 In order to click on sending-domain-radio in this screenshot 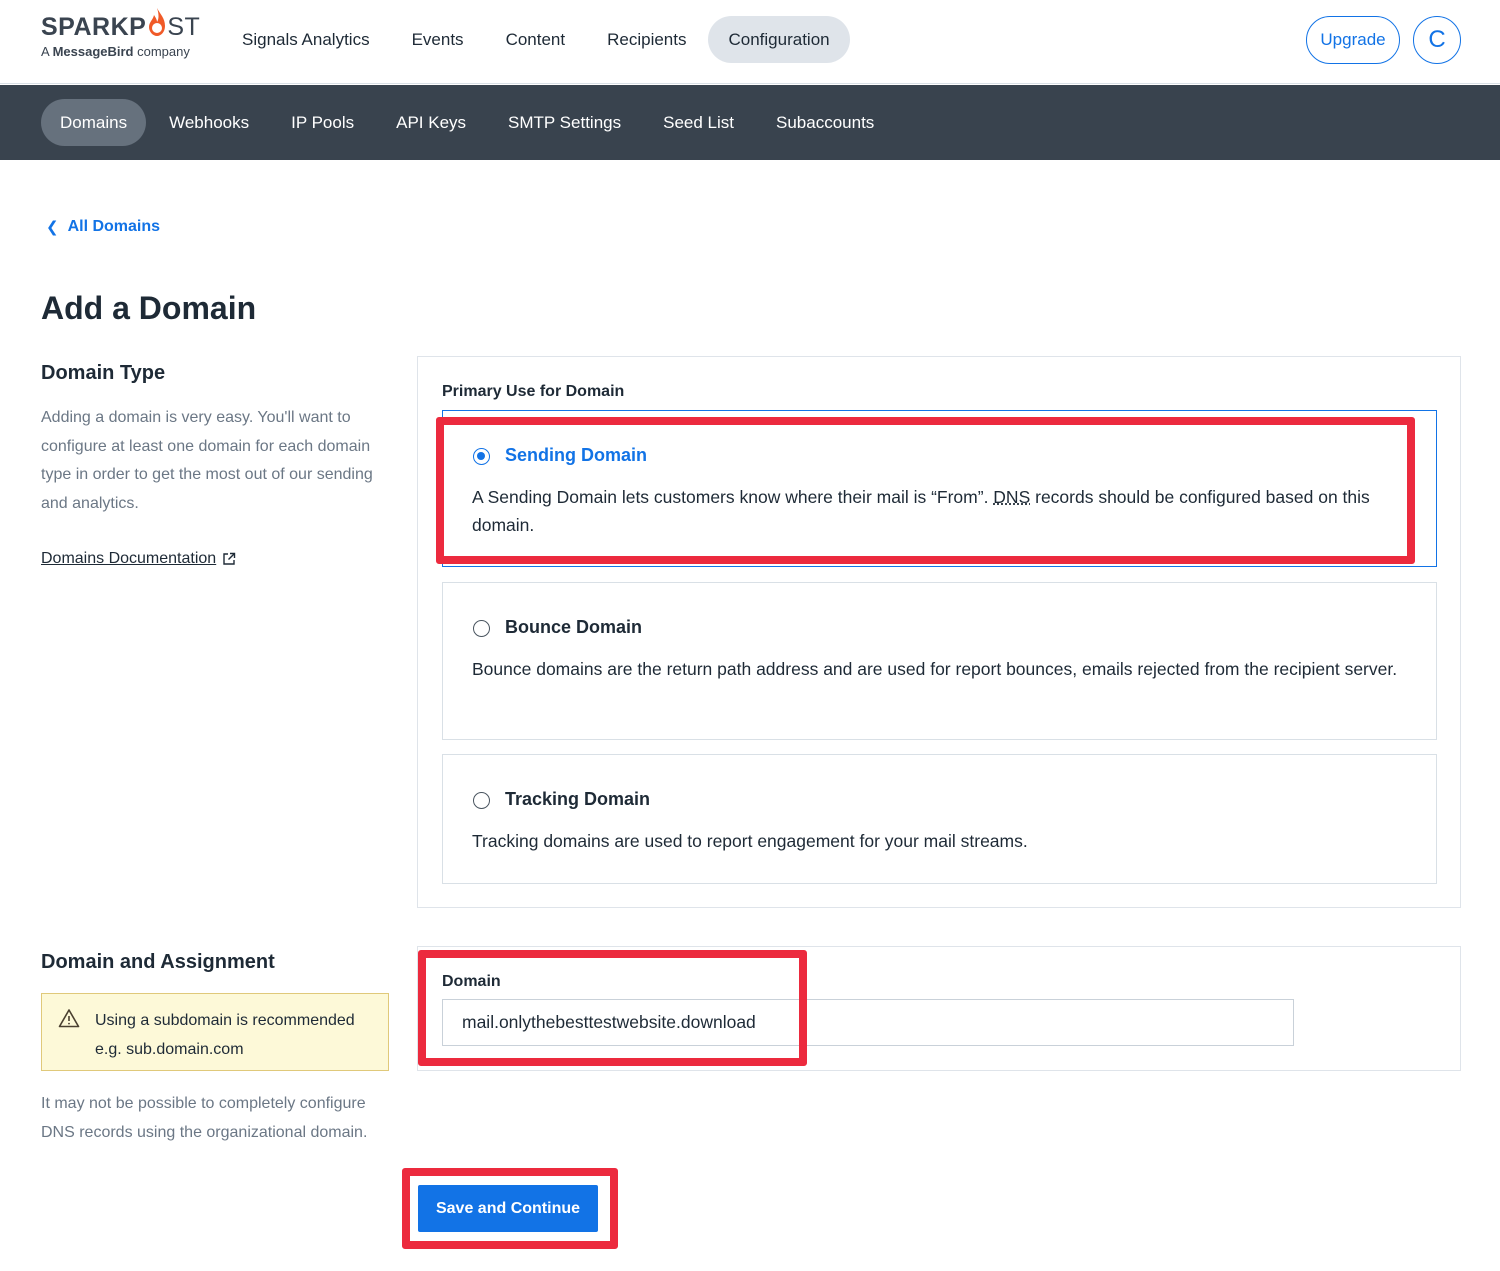, I will do `click(481, 456)`.